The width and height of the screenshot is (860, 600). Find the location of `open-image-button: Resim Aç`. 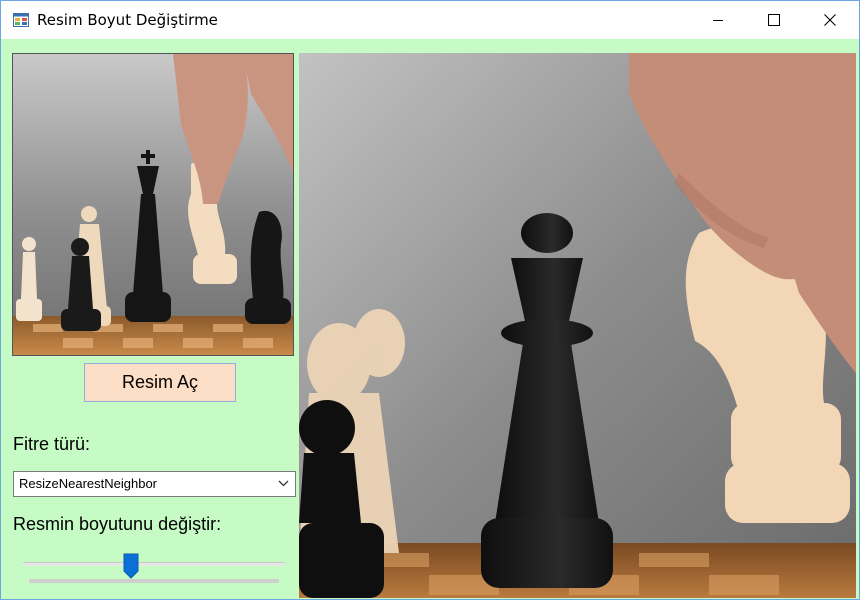

open-image-button: Resim Aç is located at coordinates (160, 382).